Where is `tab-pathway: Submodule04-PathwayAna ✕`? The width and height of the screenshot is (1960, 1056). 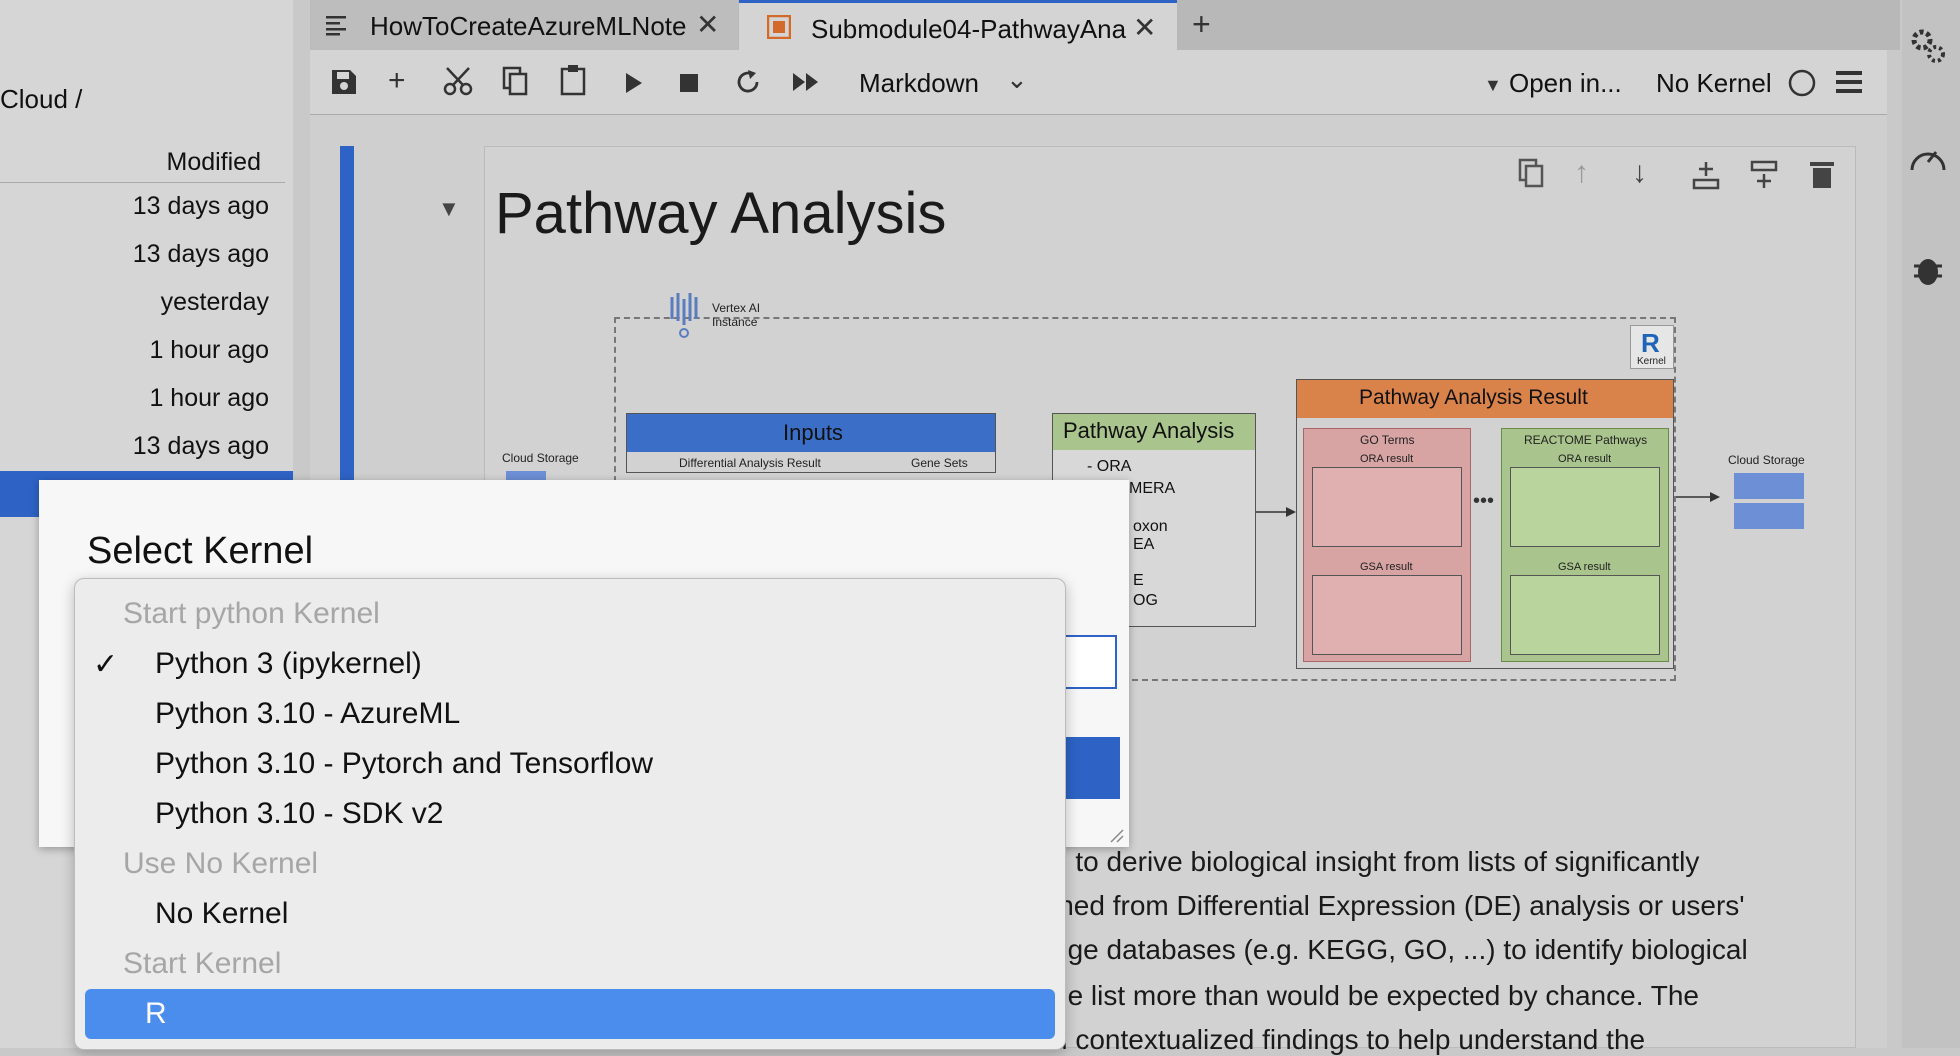
tab-pathway: Submodule04-PathwayAna ✕ is located at coordinates (958, 25).